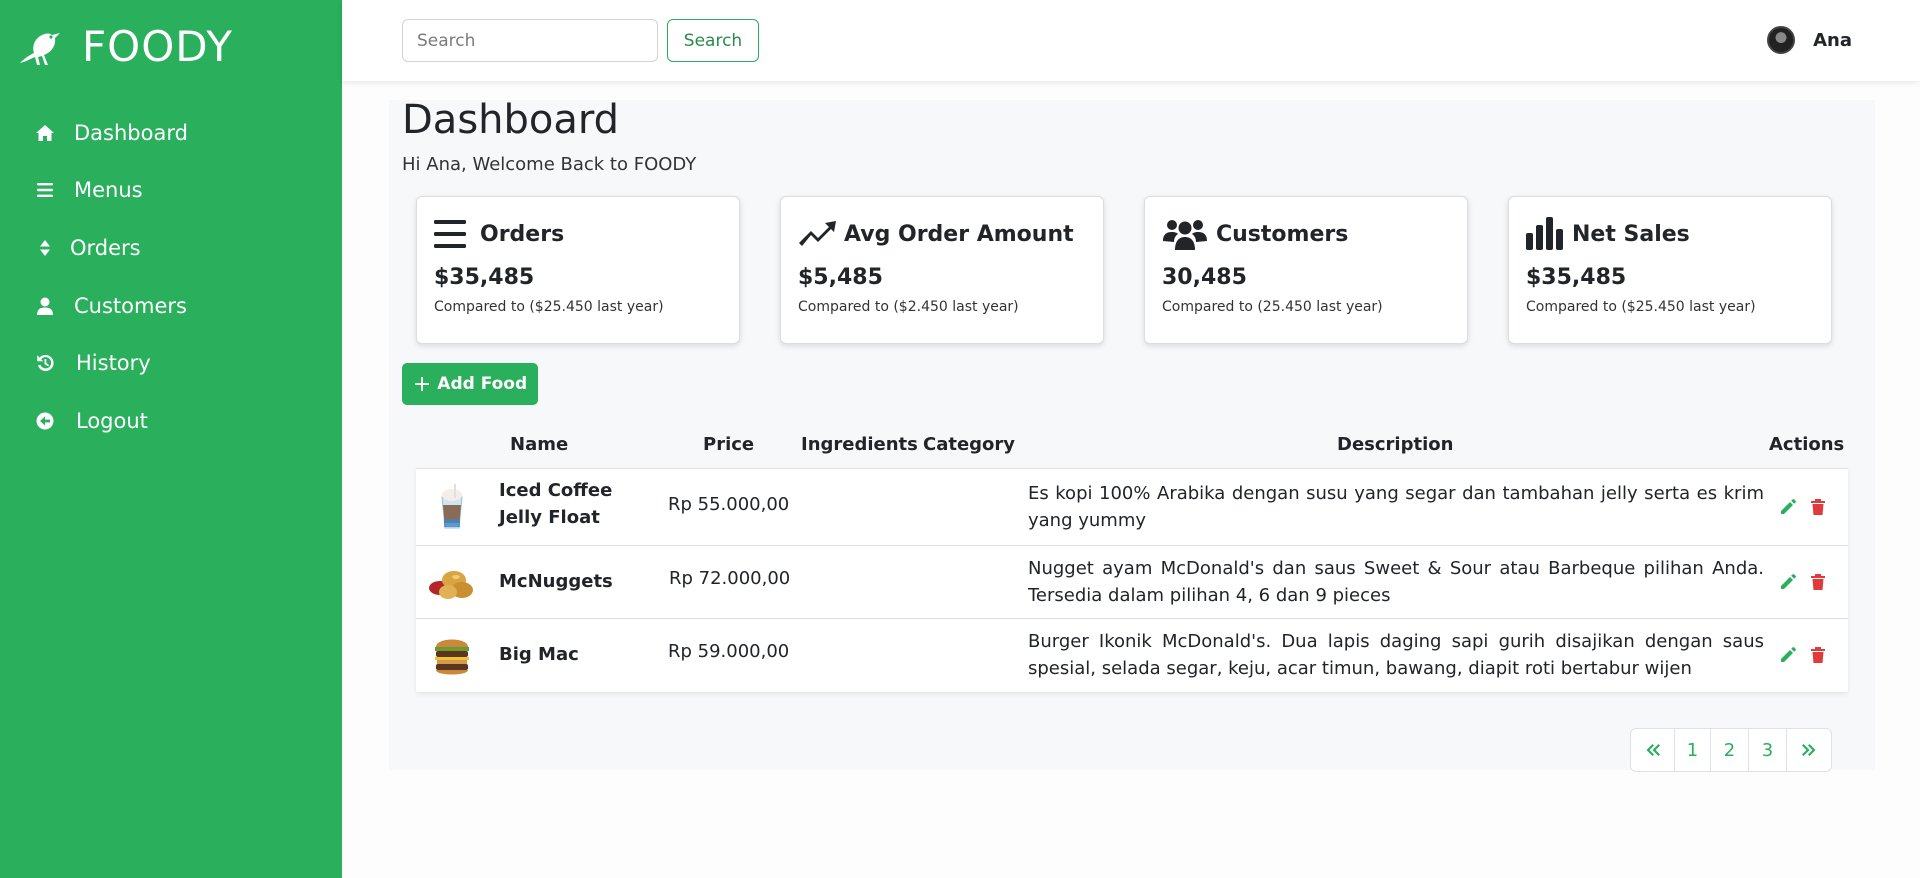 The width and height of the screenshot is (1920, 878). Describe the element at coordinates (40, 48) in the screenshot. I see `bird-logo-icon` at that location.